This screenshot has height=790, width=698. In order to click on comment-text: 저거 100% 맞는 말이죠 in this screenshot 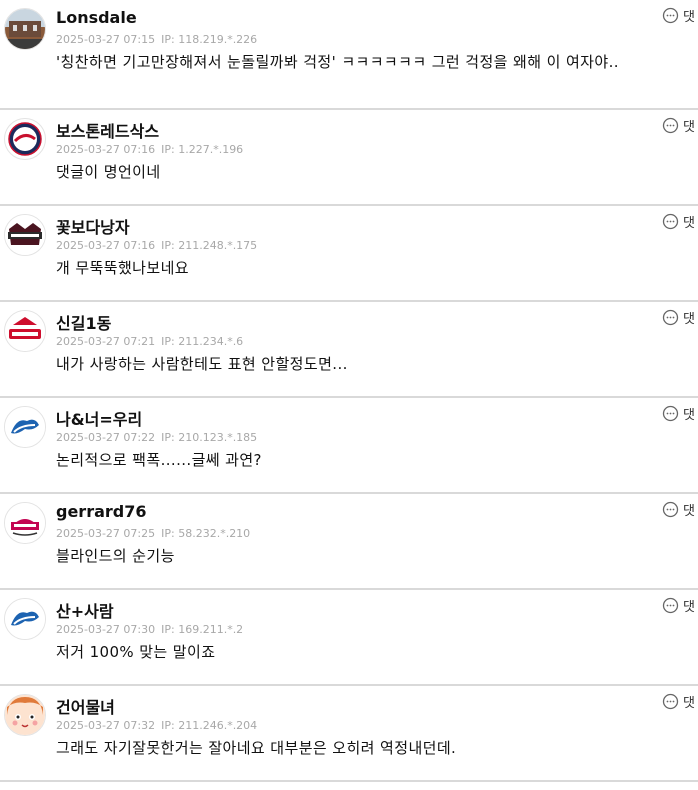, I will do `click(136, 652)`.